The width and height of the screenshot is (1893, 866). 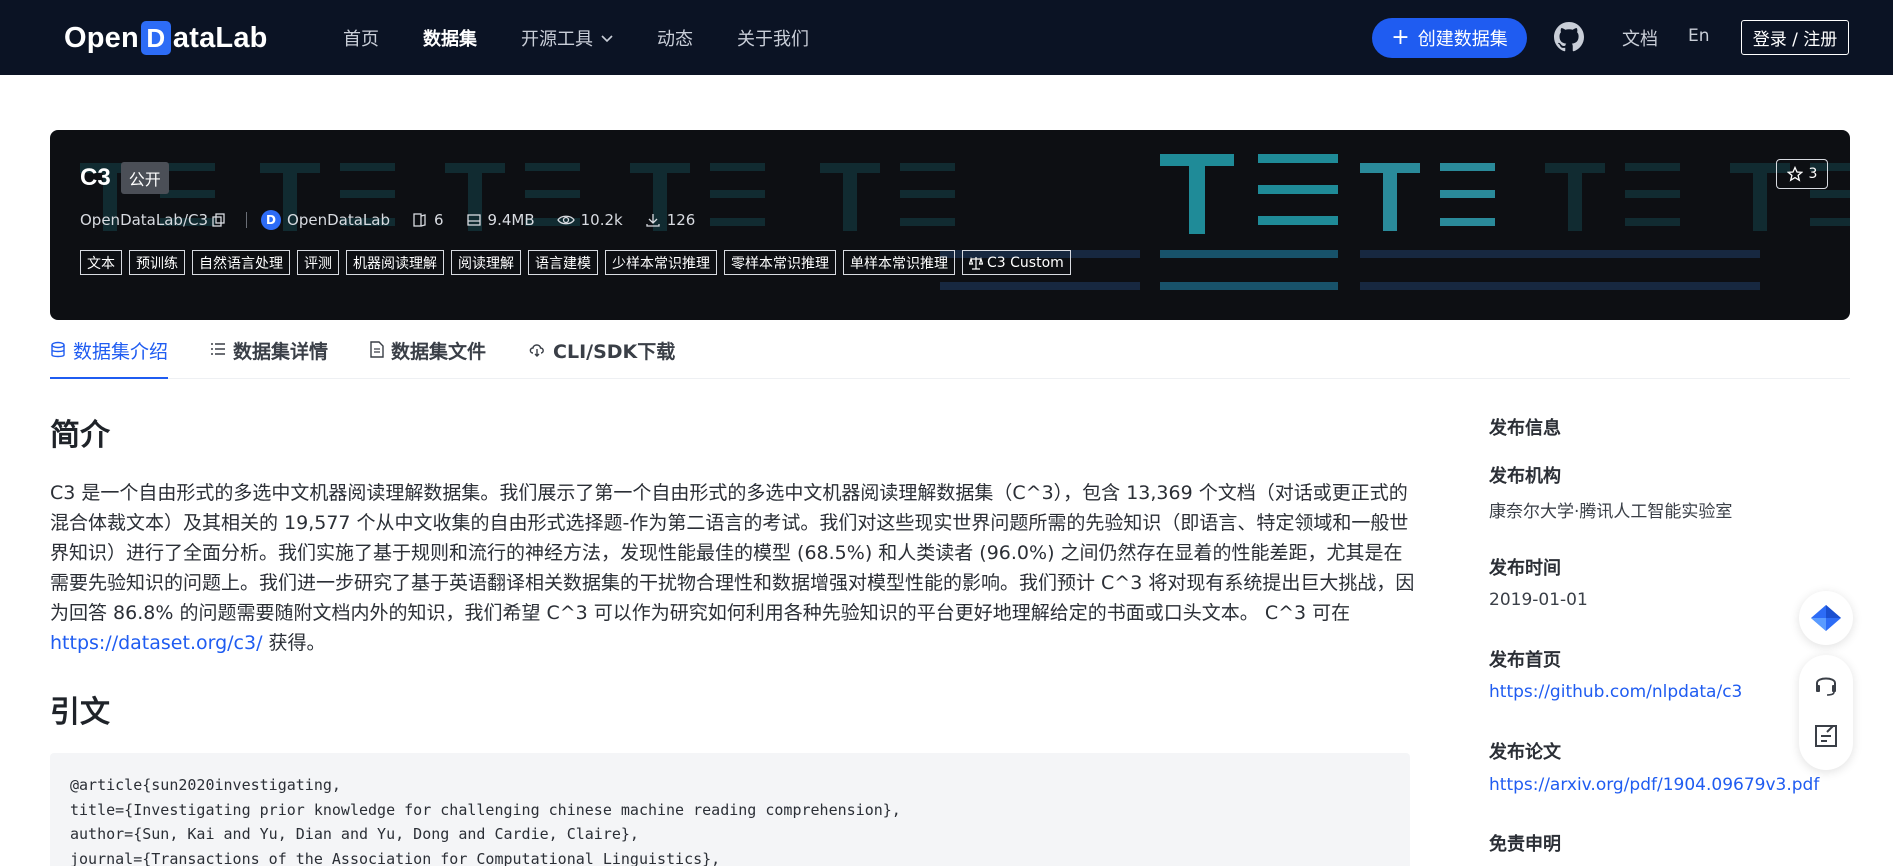 What do you see at coordinates (144, 178) in the screenshot?
I see `visibility-badge: 公开` at bounding box center [144, 178].